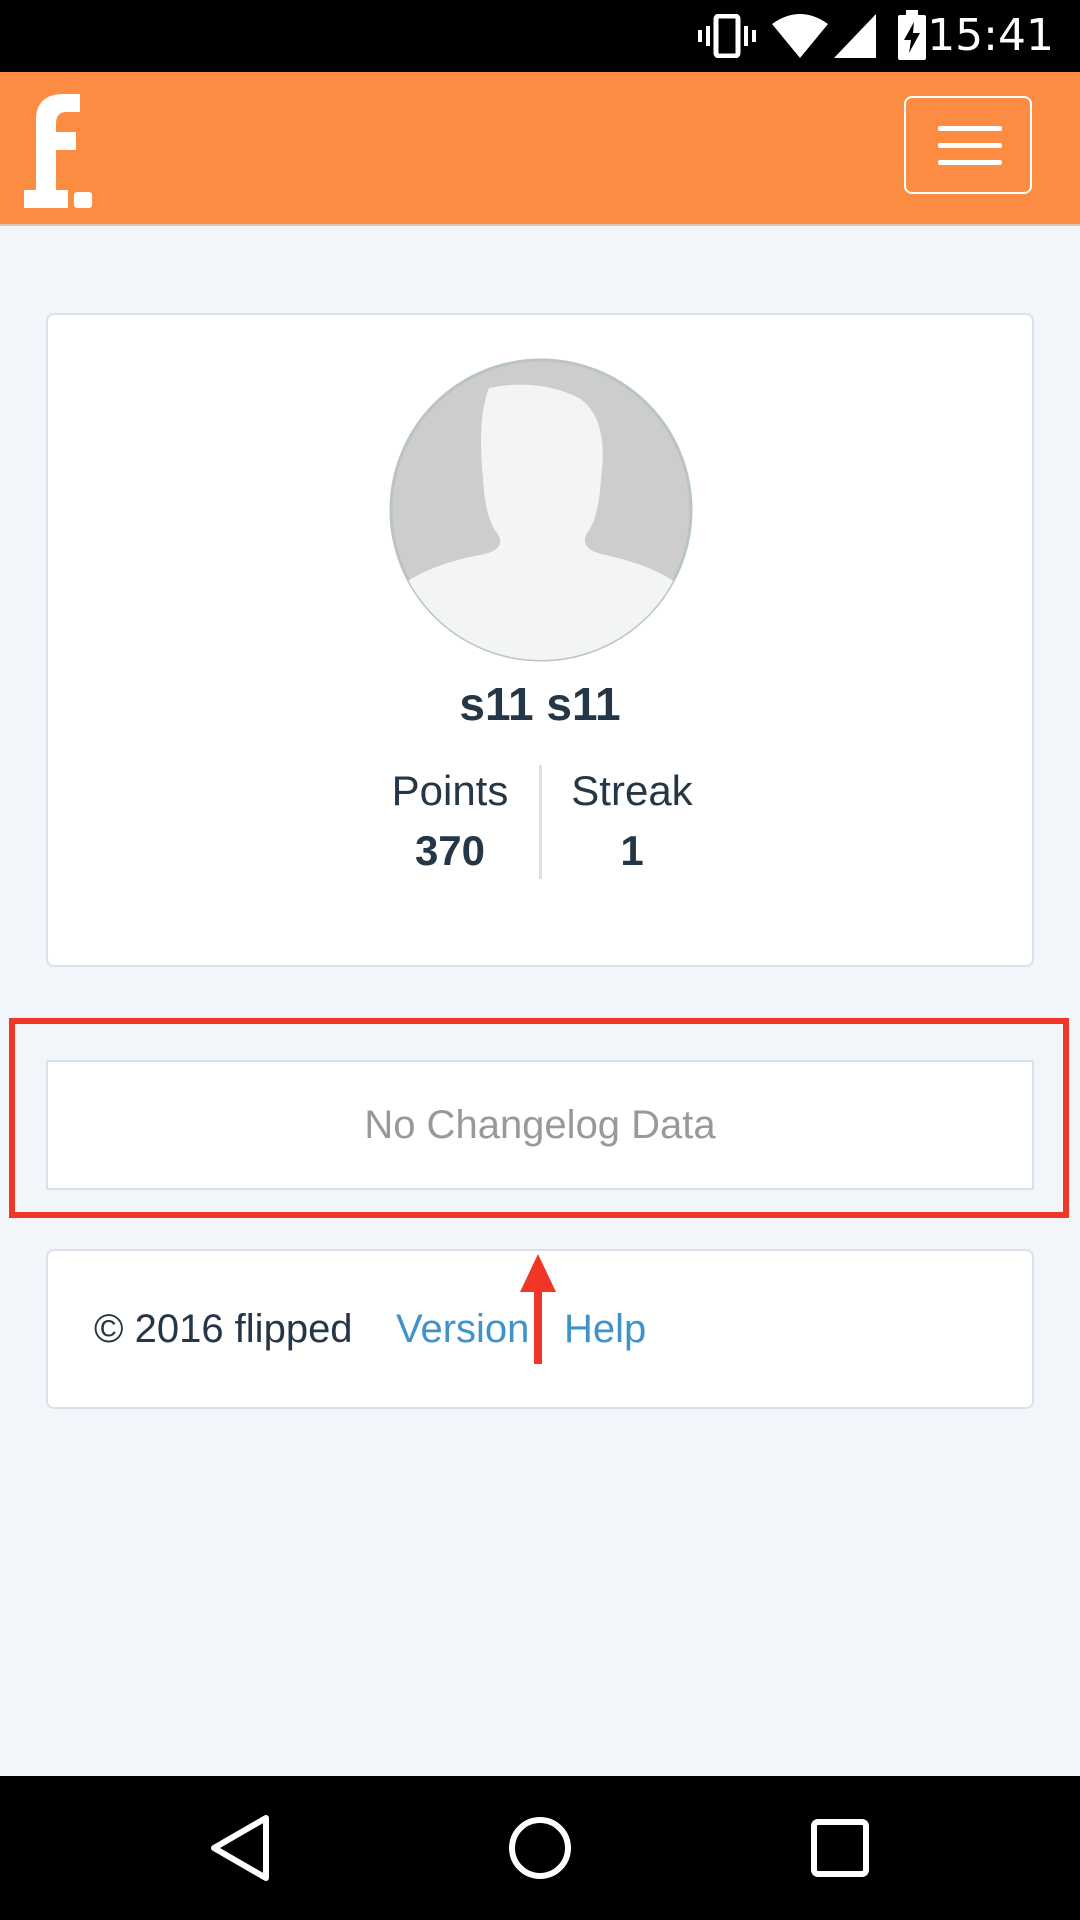 This screenshot has width=1080, height=1920. Describe the element at coordinates (450, 790) in the screenshot. I see `points-label: Points` at that location.